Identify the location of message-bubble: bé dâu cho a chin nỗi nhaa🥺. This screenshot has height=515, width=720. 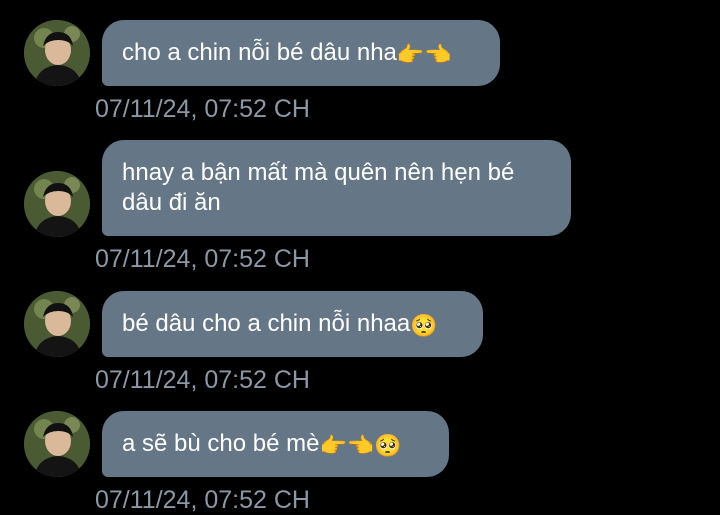
(292, 324).